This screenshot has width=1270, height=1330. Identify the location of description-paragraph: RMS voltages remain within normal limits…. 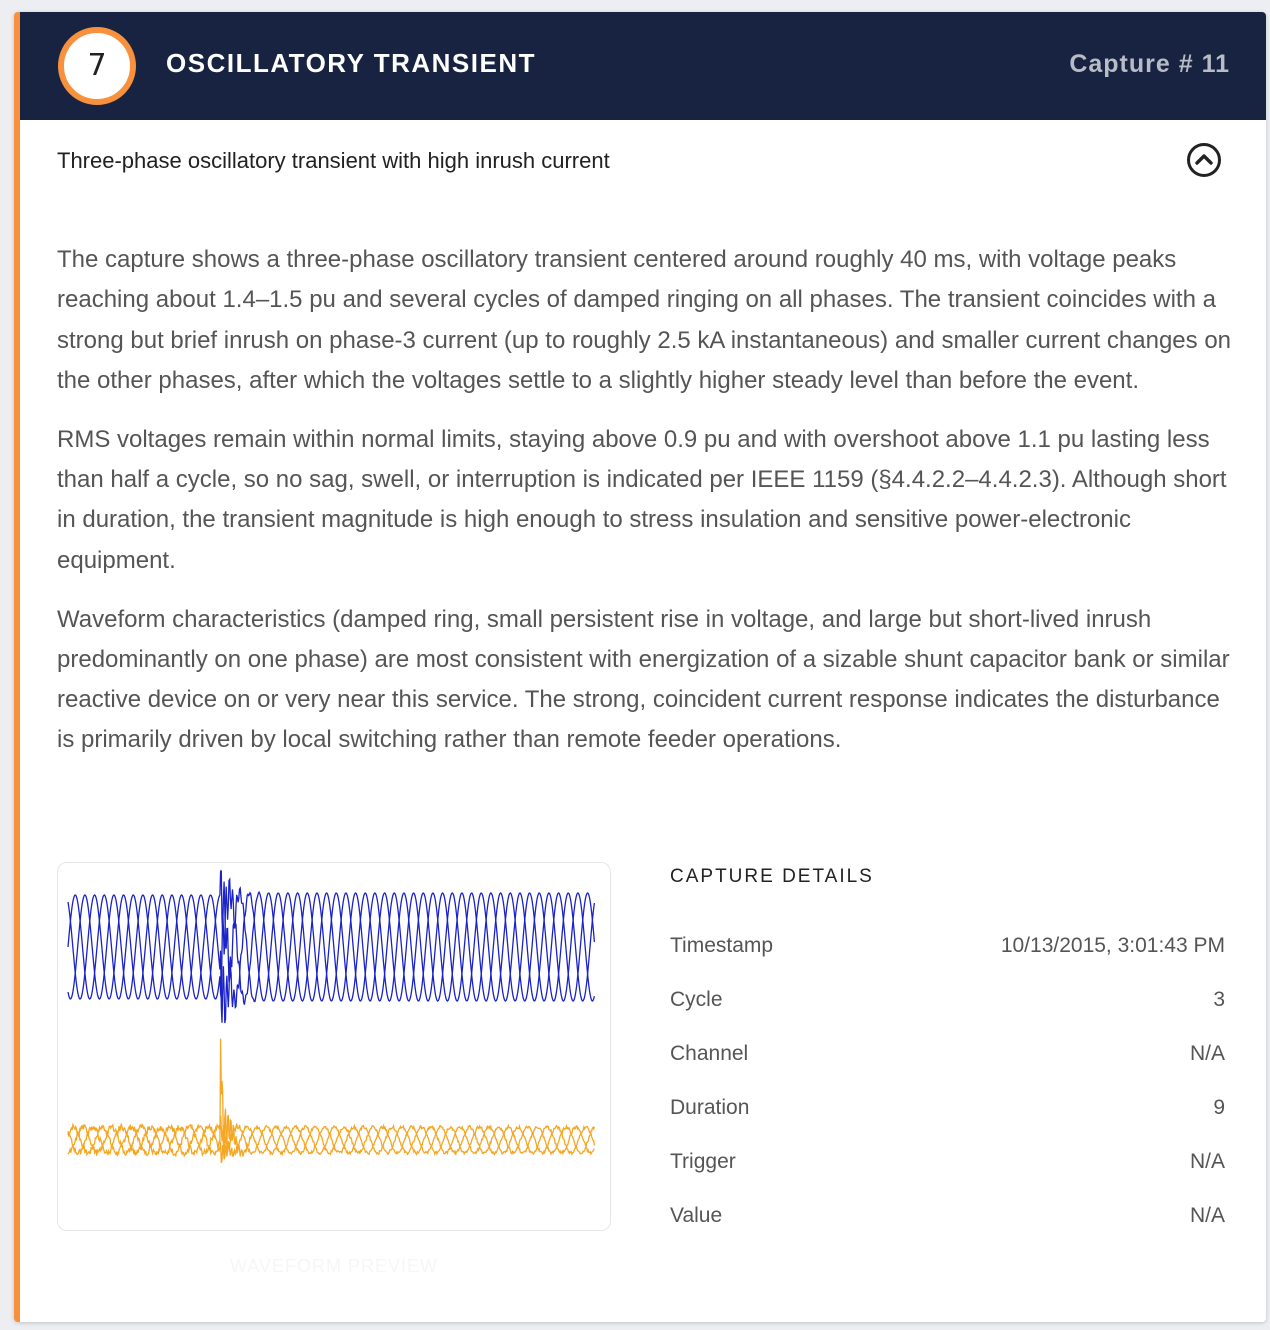
(642, 499).